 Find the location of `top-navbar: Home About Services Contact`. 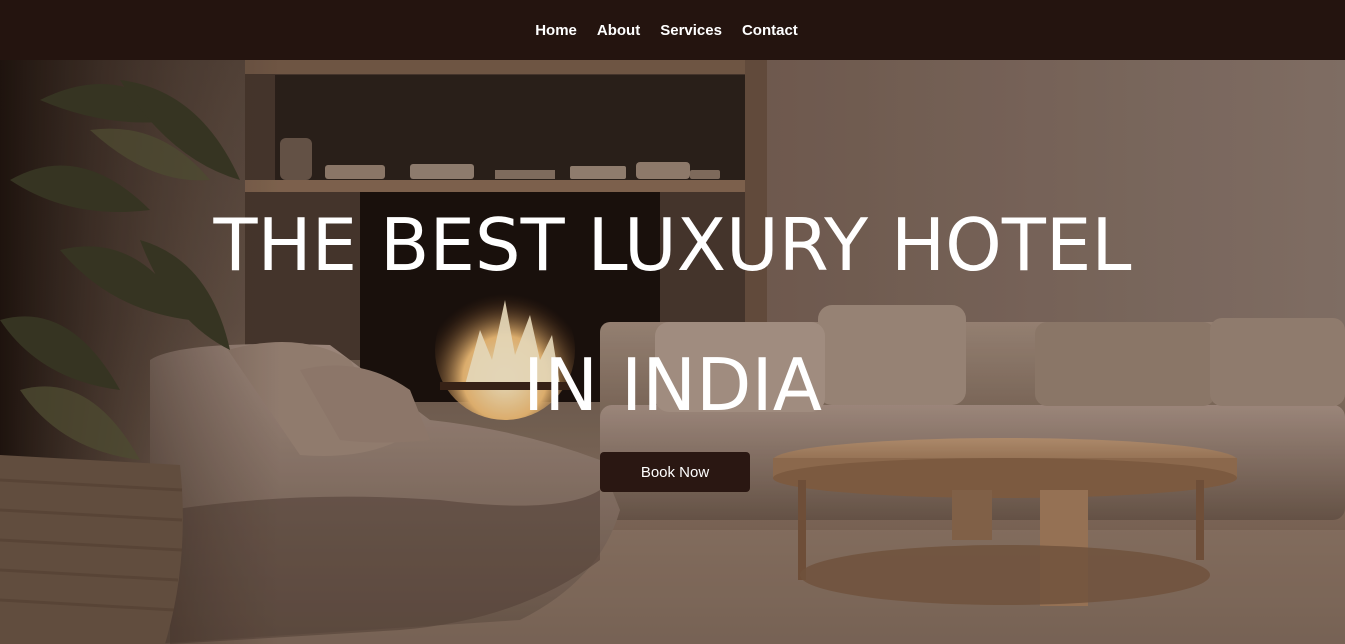

top-navbar: Home About Services Contact is located at coordinates (672, 30).